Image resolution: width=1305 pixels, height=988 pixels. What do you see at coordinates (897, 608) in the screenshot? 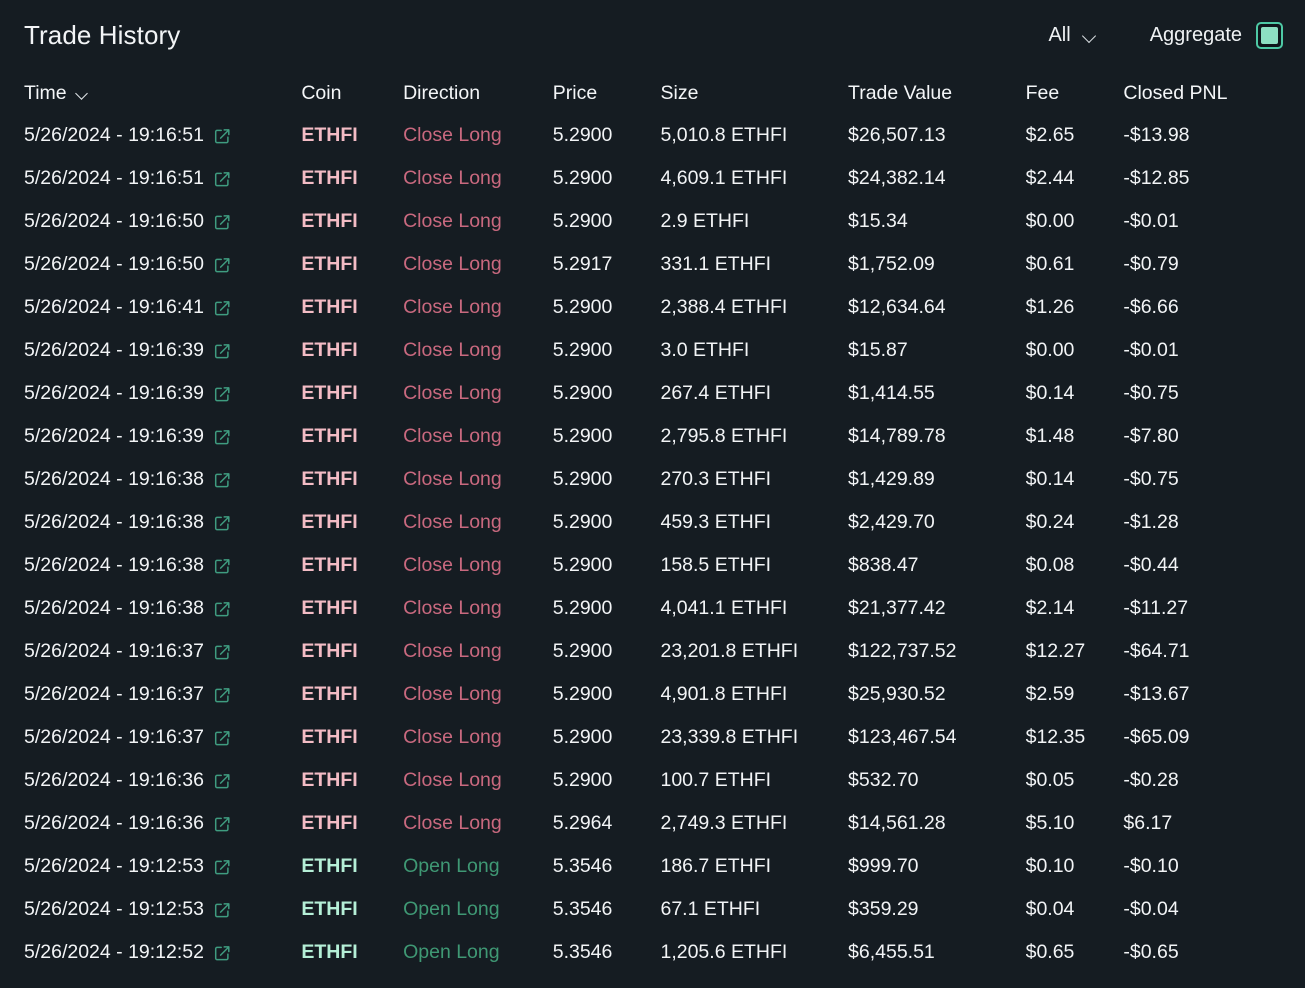
I see `cell-trade-value: $21,377.42` at bounding box center [897, 608].